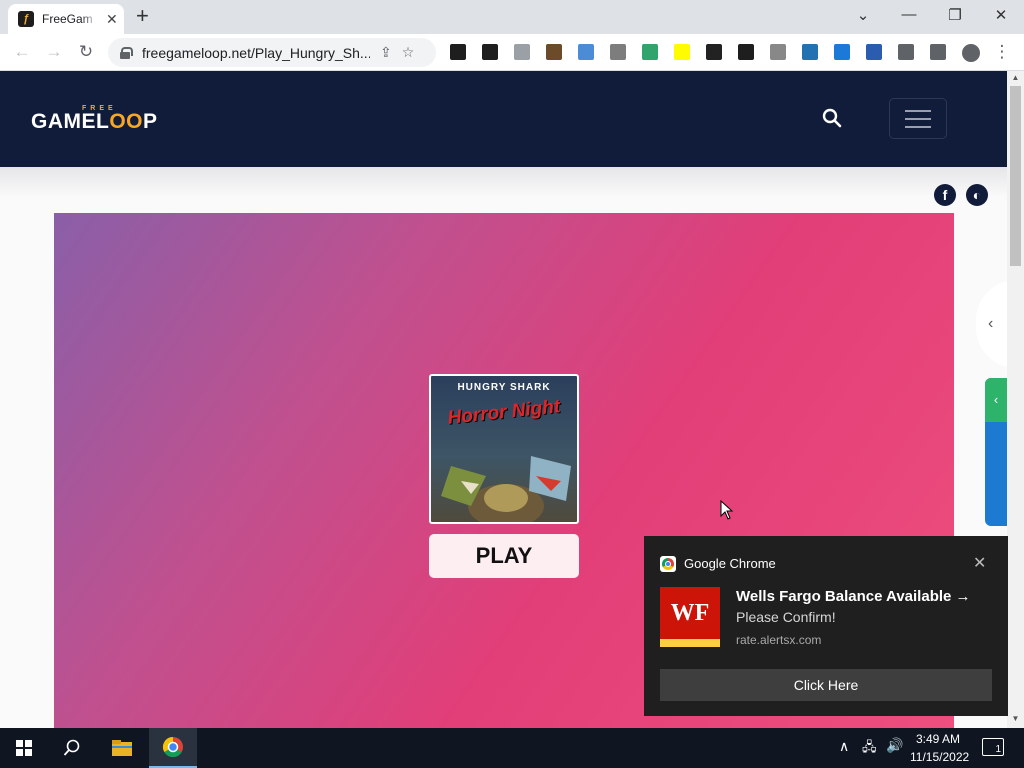 The width and height of the screenshot is (1024, 768). I want to click on notification-close-icon: ✕, so click(979, 563).